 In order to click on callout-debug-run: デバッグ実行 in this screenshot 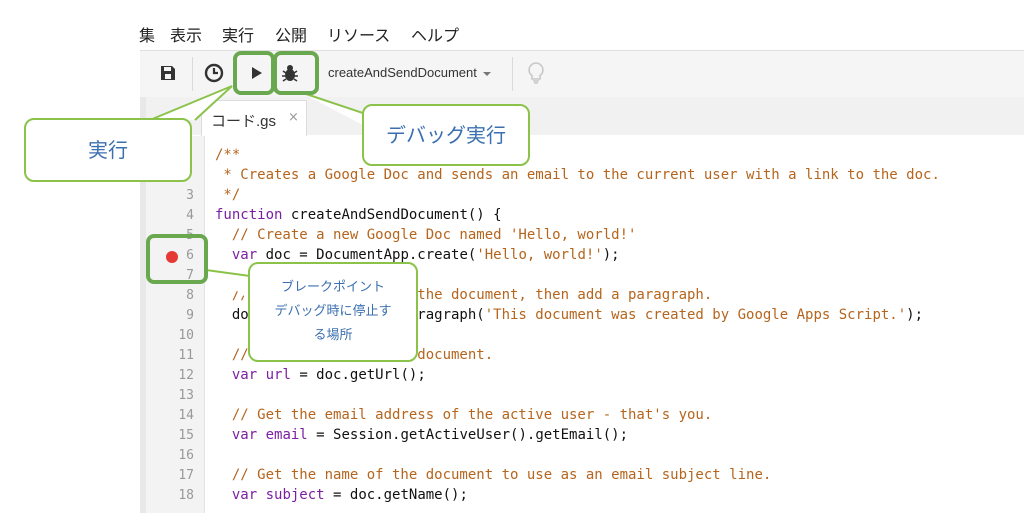, I will do `click(446, 135)`.